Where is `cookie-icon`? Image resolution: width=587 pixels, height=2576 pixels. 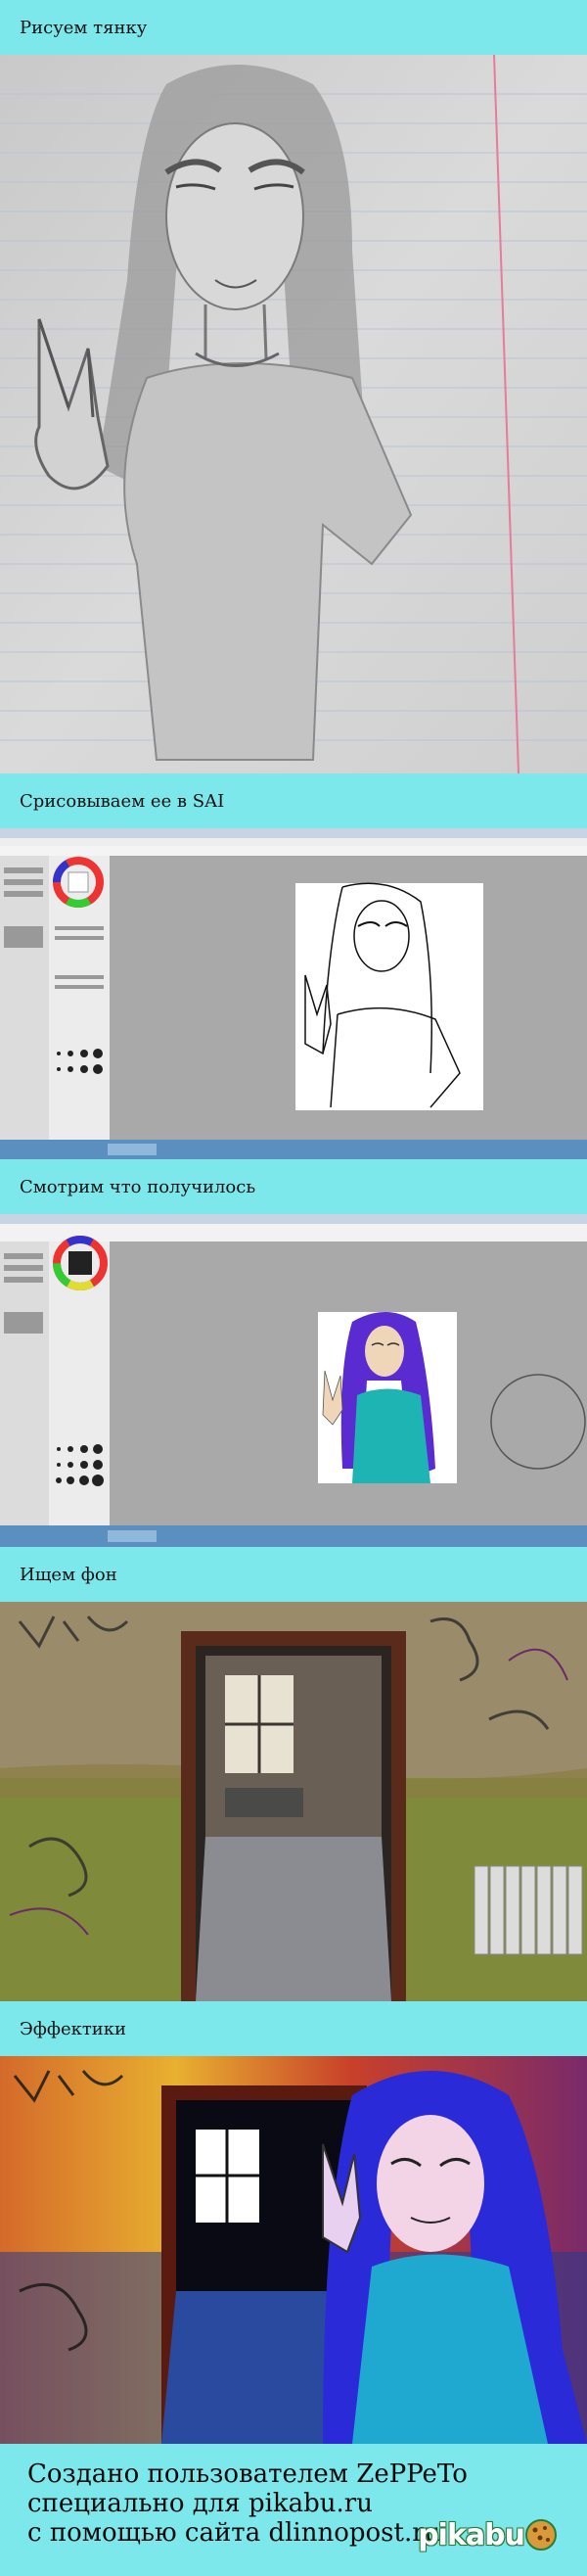 cookie-icon is located at coordinates (541, 2535).